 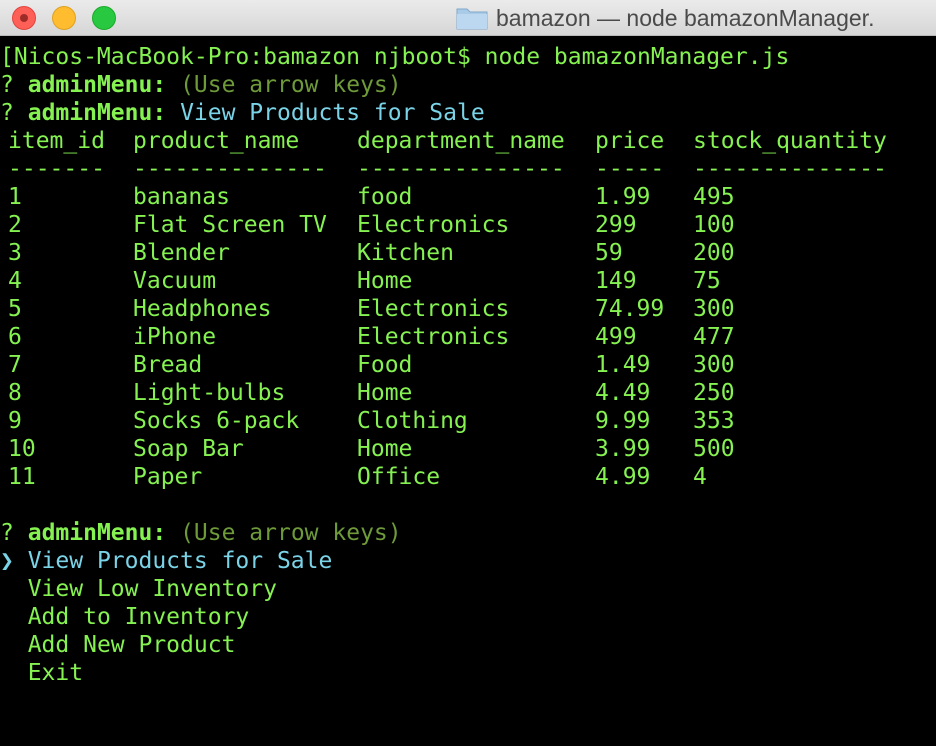 What do you see at coordinates (714, 365) in the screenshot?
I see `cell-stock-quantity: 300` at bounding box center [714, 365].